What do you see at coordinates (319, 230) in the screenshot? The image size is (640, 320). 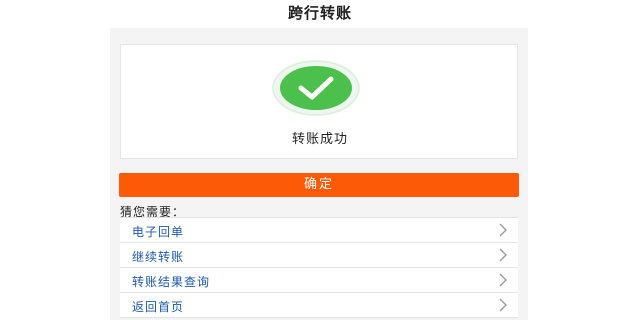 I see `list-item-e-receipt: 电子回单` at bounding box center [319, 230].